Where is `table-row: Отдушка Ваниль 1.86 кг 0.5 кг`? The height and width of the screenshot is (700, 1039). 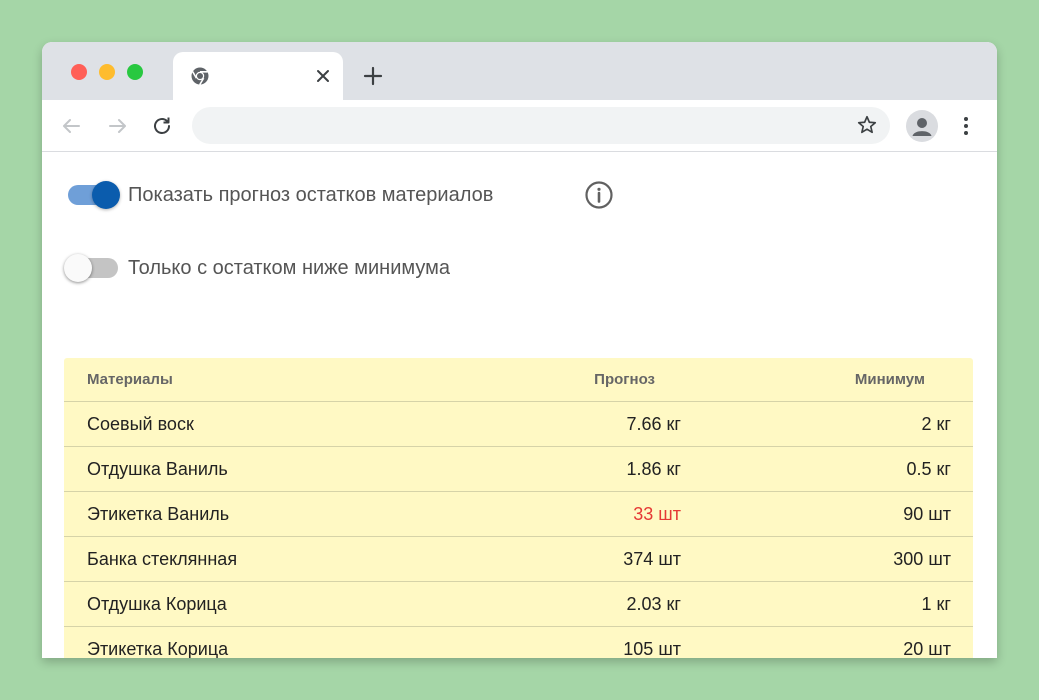 table-row: Отдушка Ваниль 1.86 кг 0.5 кг is located at coordinates (518, 468).